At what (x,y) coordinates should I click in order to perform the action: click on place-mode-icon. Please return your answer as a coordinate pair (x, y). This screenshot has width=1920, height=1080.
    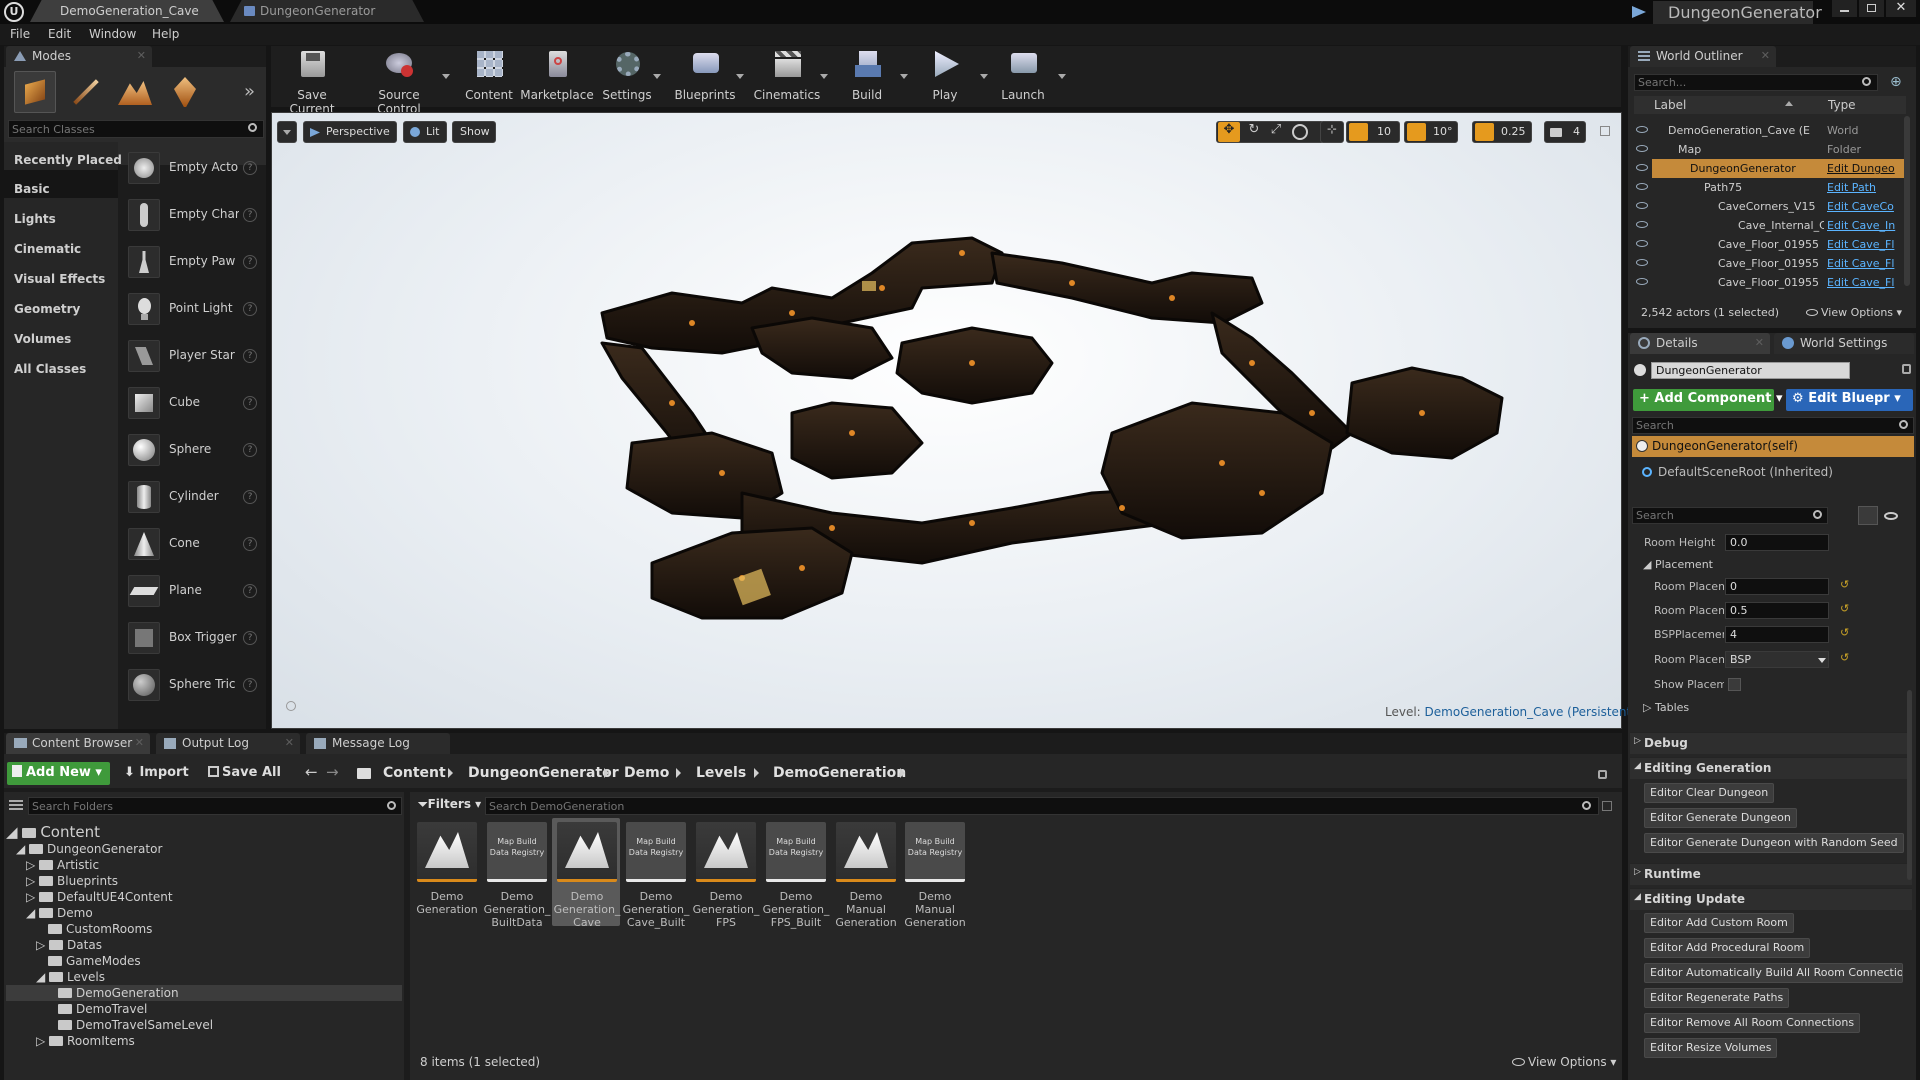
    Looking at the image, I should click on (35, 92).